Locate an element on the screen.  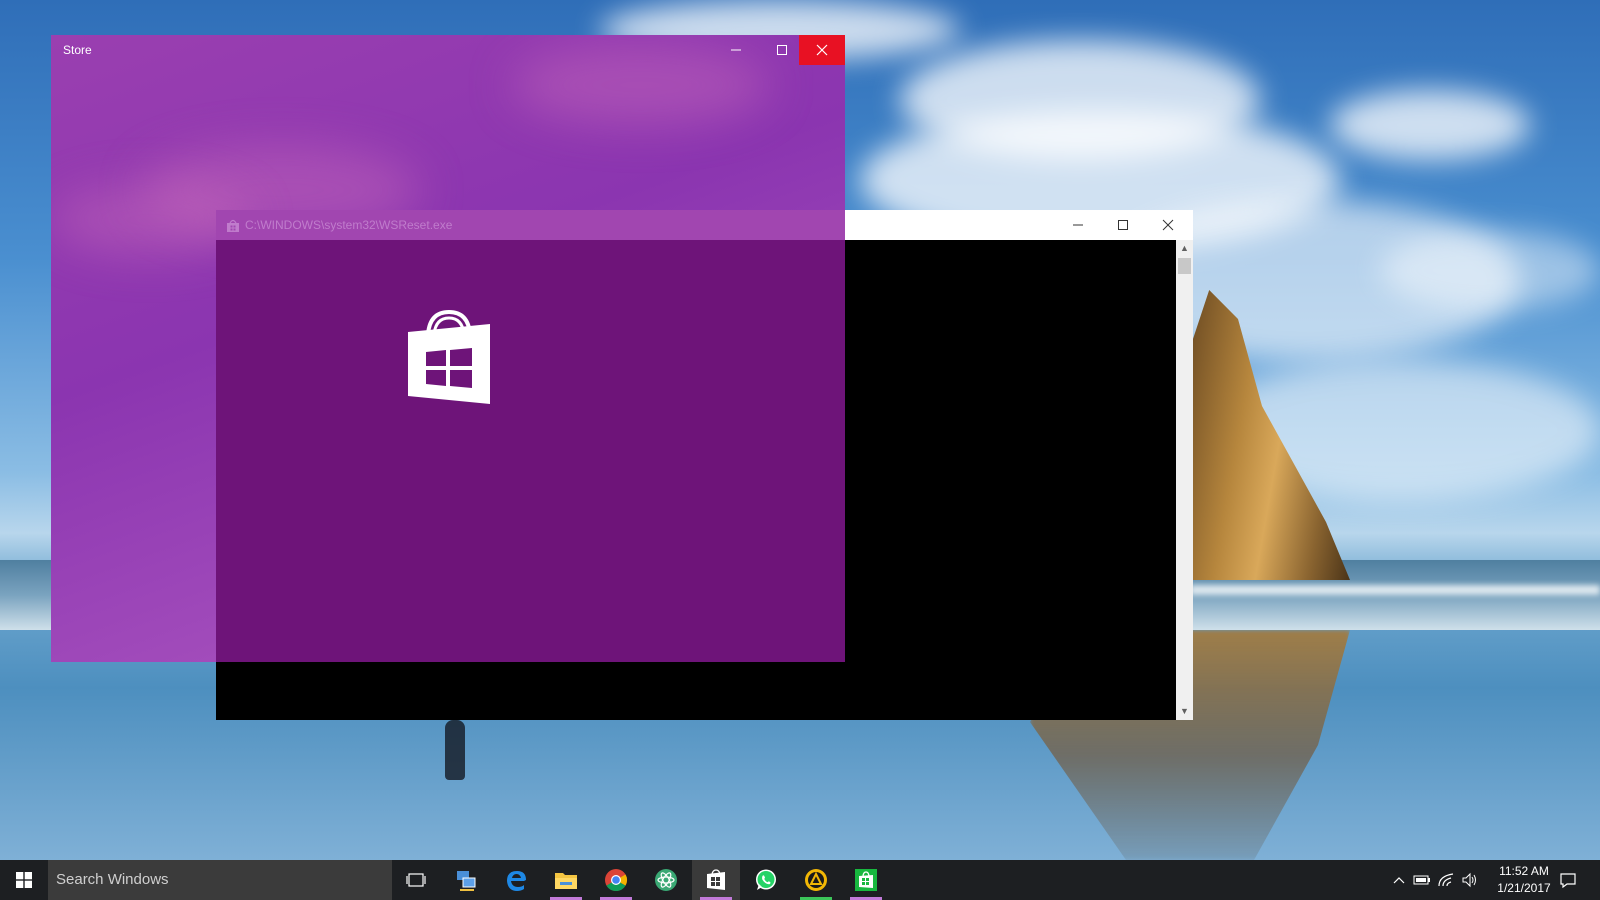
edge-icon is located at coordinates (516, 881).